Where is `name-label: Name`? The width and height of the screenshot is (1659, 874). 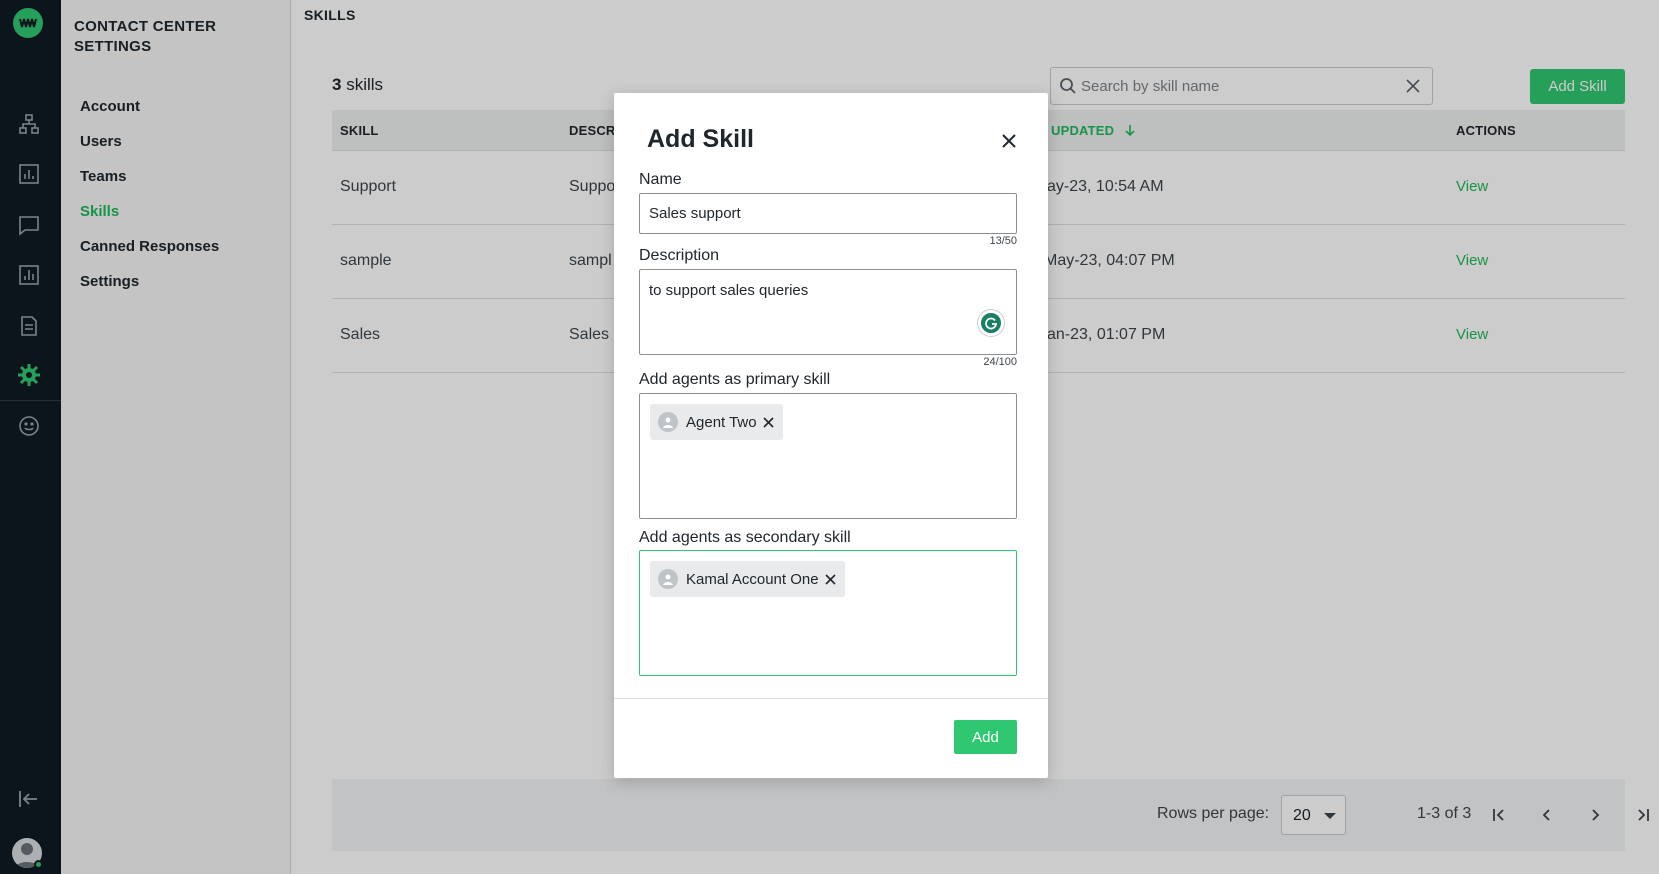 name-label: Name is located at coordinates (660, 179).